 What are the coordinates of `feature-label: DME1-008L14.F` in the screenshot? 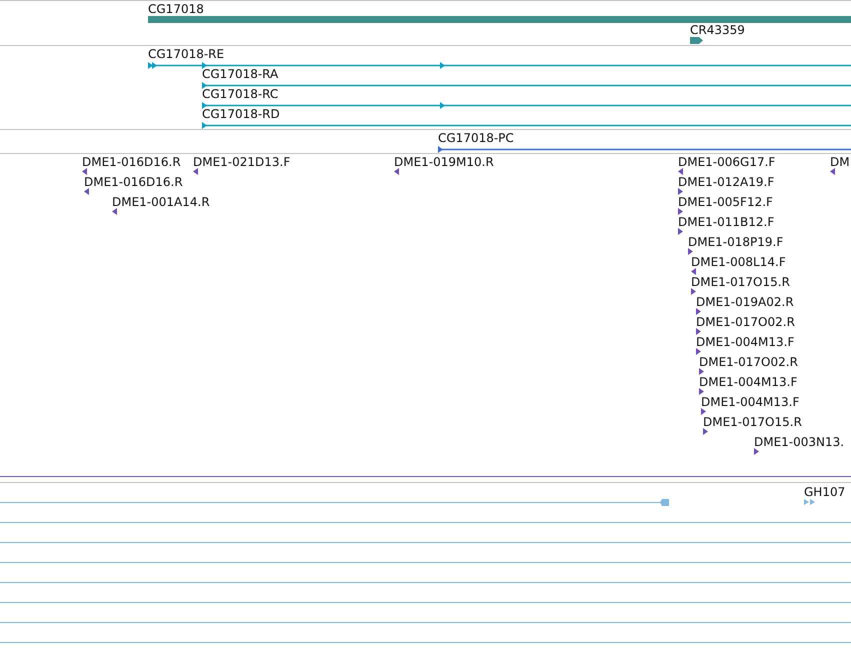 It's located at (738, 262).